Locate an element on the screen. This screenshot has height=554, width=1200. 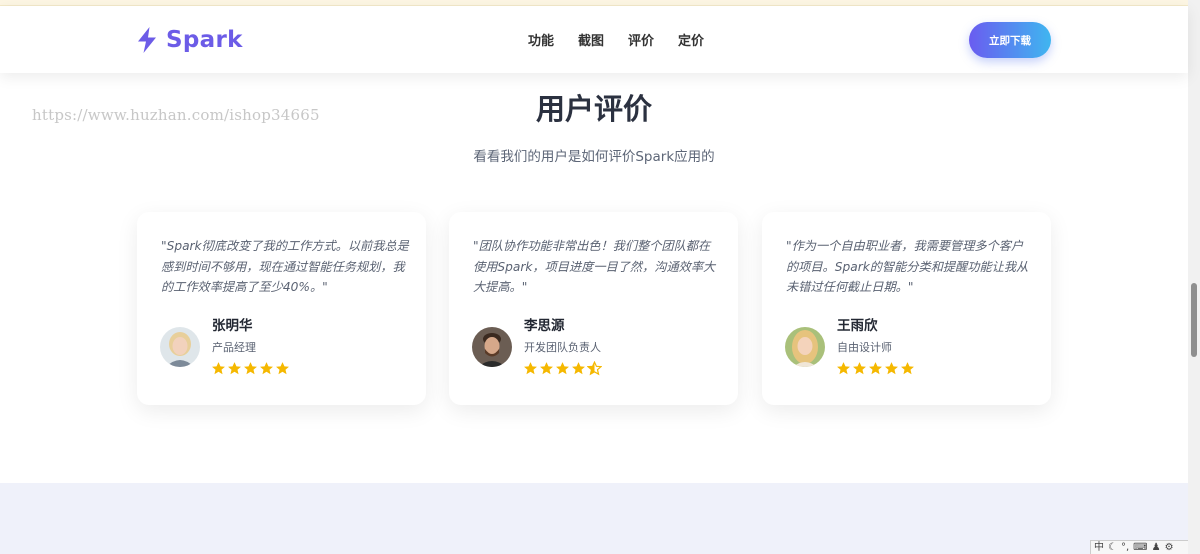
testimonial-author-name: 王雨欣 is located at coordinates (857, 326).